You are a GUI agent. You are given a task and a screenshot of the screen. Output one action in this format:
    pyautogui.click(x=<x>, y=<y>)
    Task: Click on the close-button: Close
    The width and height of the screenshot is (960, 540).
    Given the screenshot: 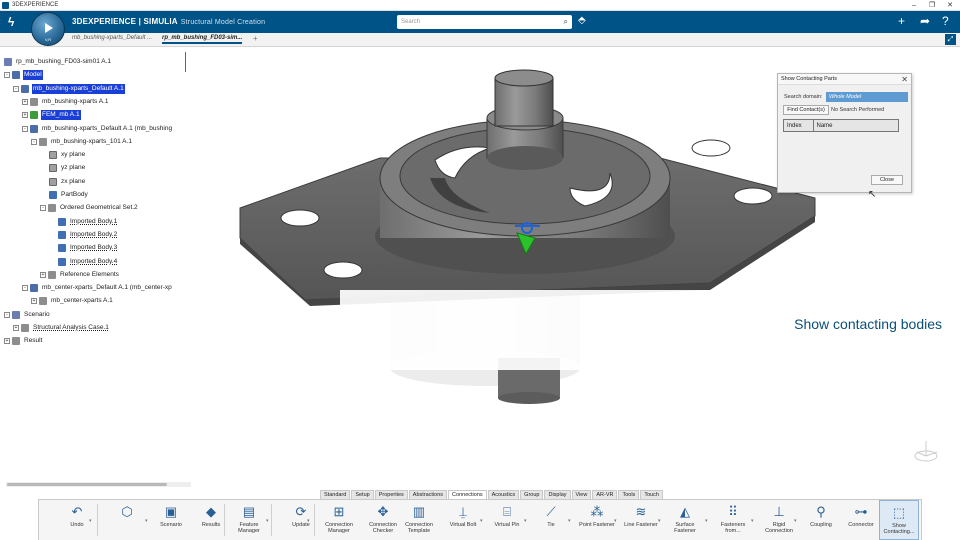 What is the action you would take?
    pyautogui.click(x=887, y=180)
    